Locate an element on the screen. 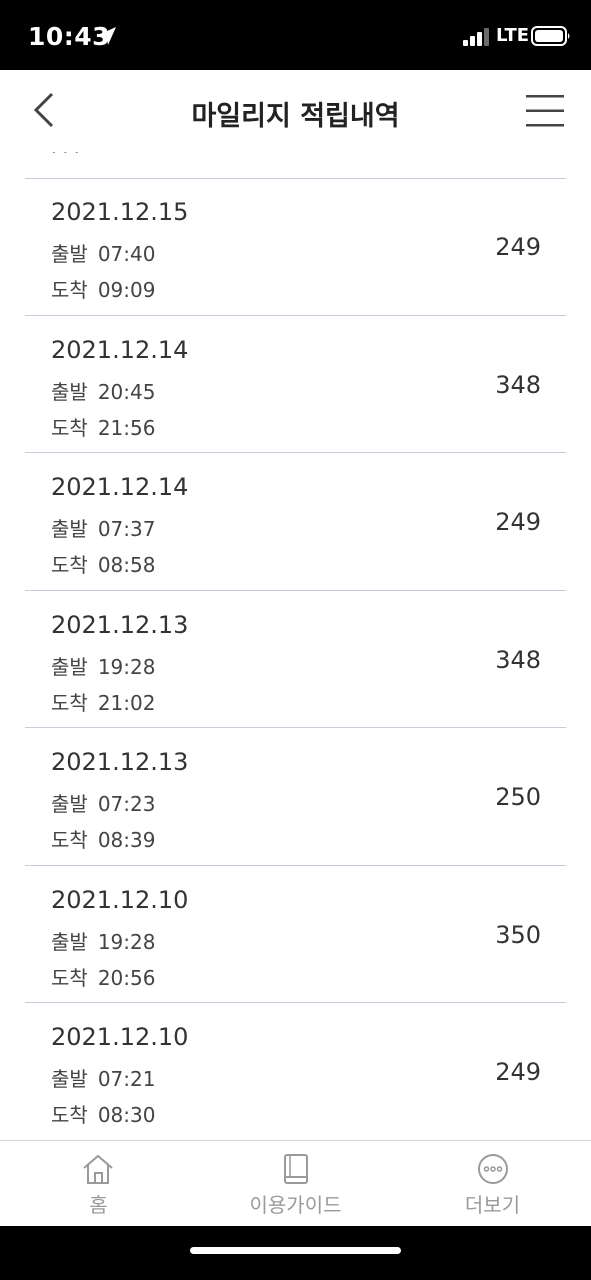 The width and height of the screenshot is (591, 1280). tab-guide-label: 이용가이드 is located at coordinates (295, 1205).